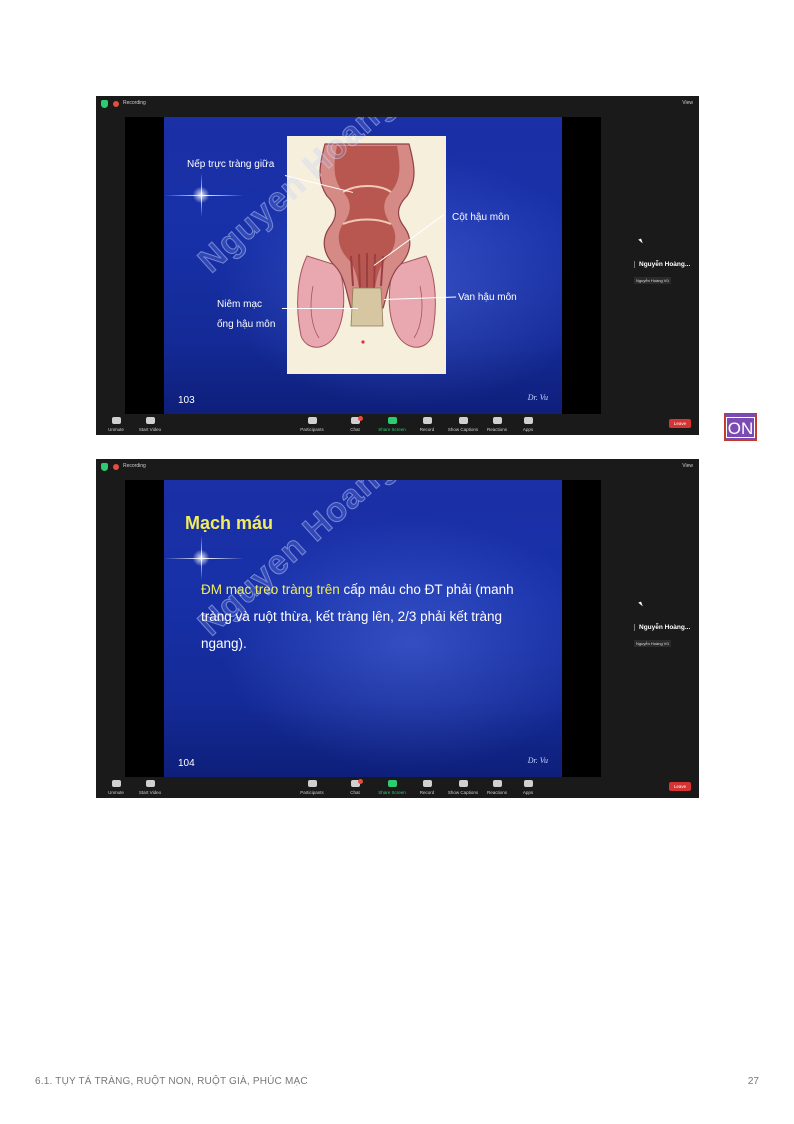 The height and width of the screenshot is (1124, 794). Describe the element at coordinates (740, 427) in the screenshot. I see `on-badge: ON` at that location.